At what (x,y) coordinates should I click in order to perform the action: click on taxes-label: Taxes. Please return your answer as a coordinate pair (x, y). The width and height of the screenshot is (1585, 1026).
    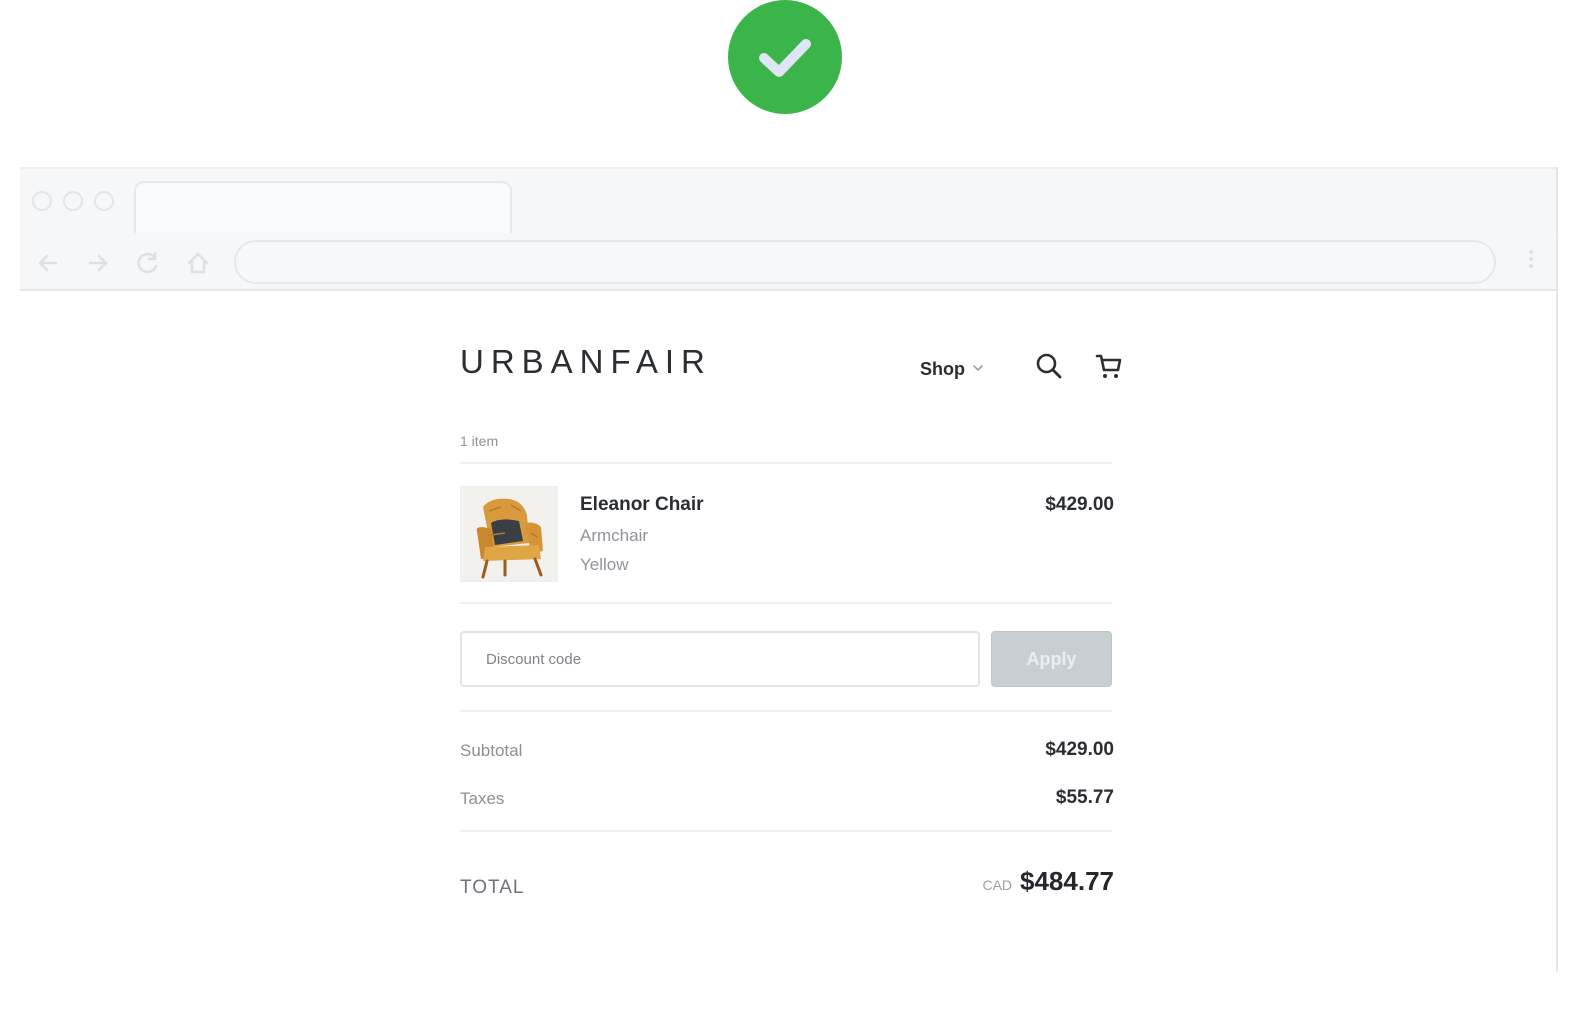
    Looking at the image, I should click on (482, 798).